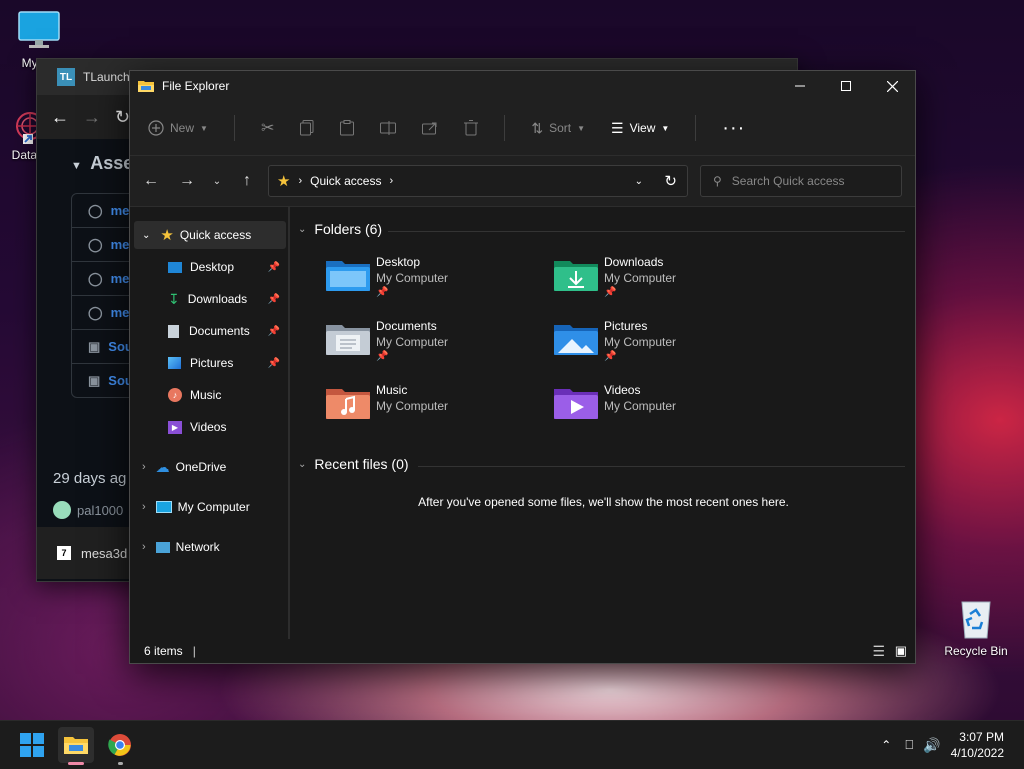 This screenshot has height=769, width=1024. Describe the element at coordinates (878, 651) in the screenshot. I see `details-view-icon: ☰` at that location.